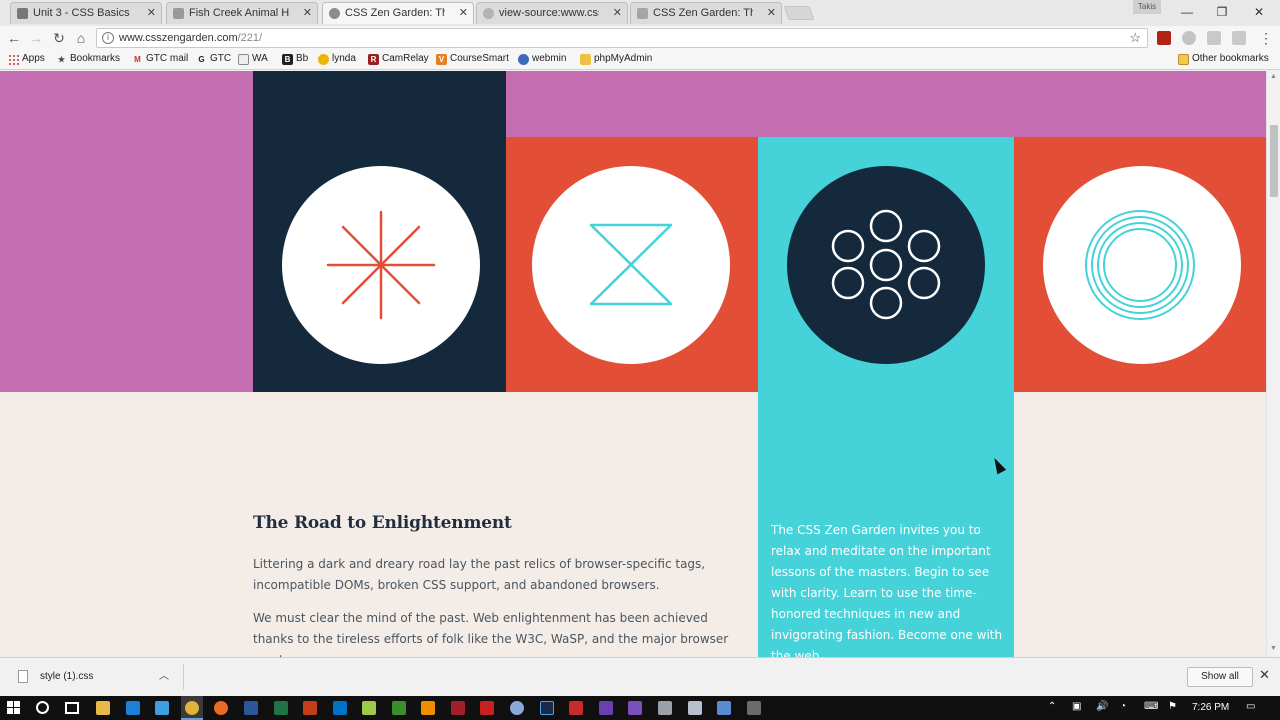  What do you see at coordinates (86, 13) in the screenshot?
I see `tab-unit3: Unit 3 - CSS Basics and I ✕` at bounding box center [86, 13].